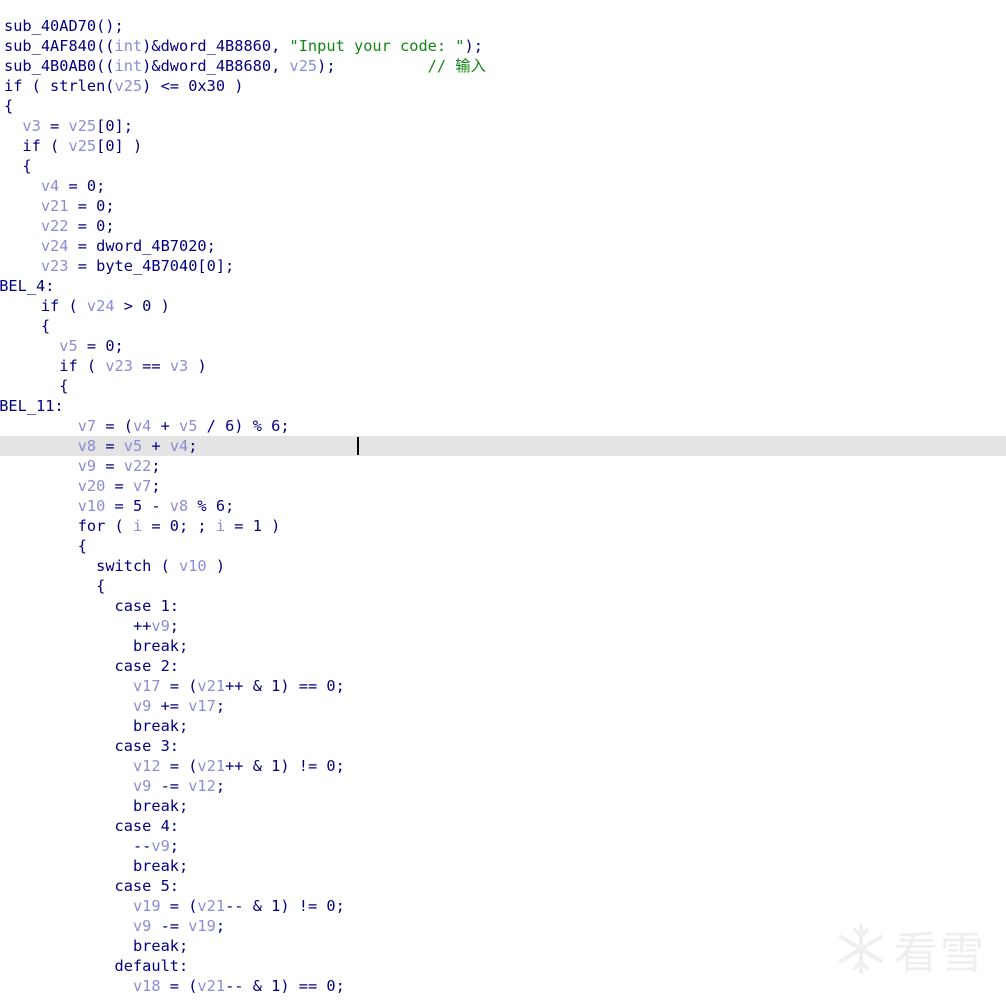 The image size is (1006, 1000). What do you see at coordinates (146, 606) in the screenshot?
I see `code-token: case 1:` at bounding box center [146, 606].